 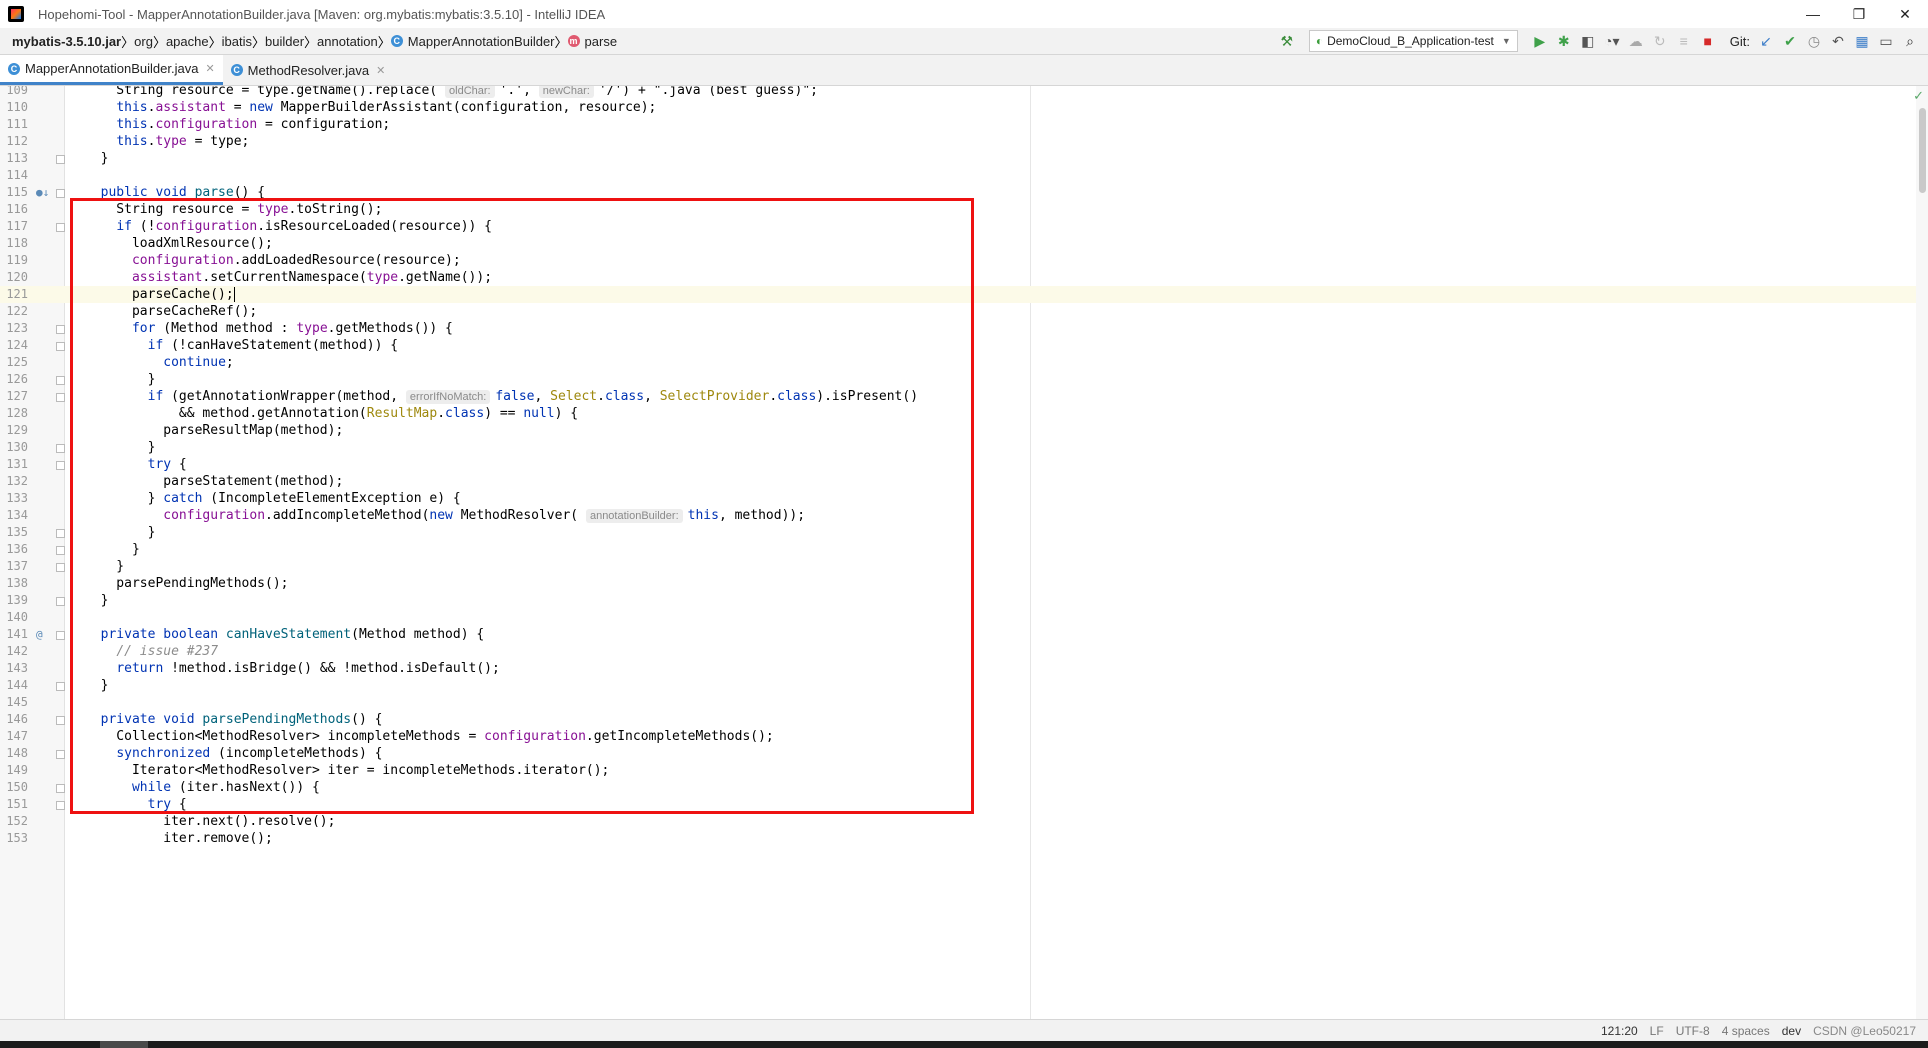 I want to click on indent-setting: 4 spaces, so click(x=1746, y=1031).